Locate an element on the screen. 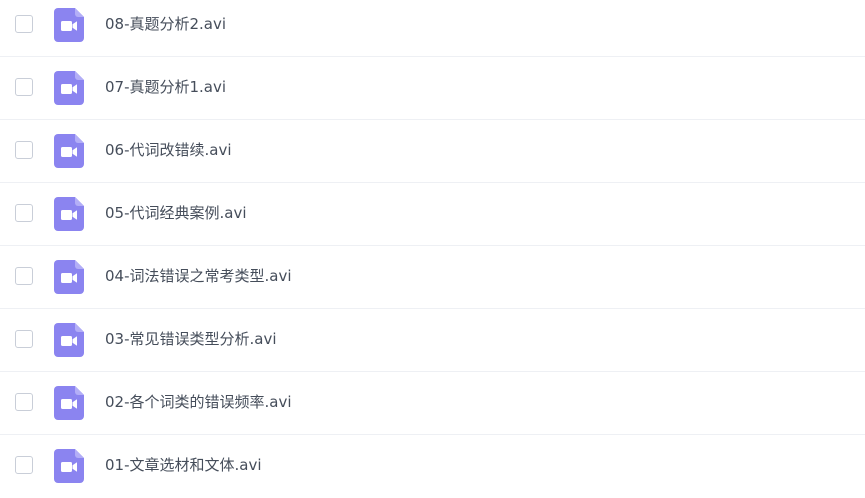  file-name: 06-代词改错续.avi is located at coordinates (168, 150).